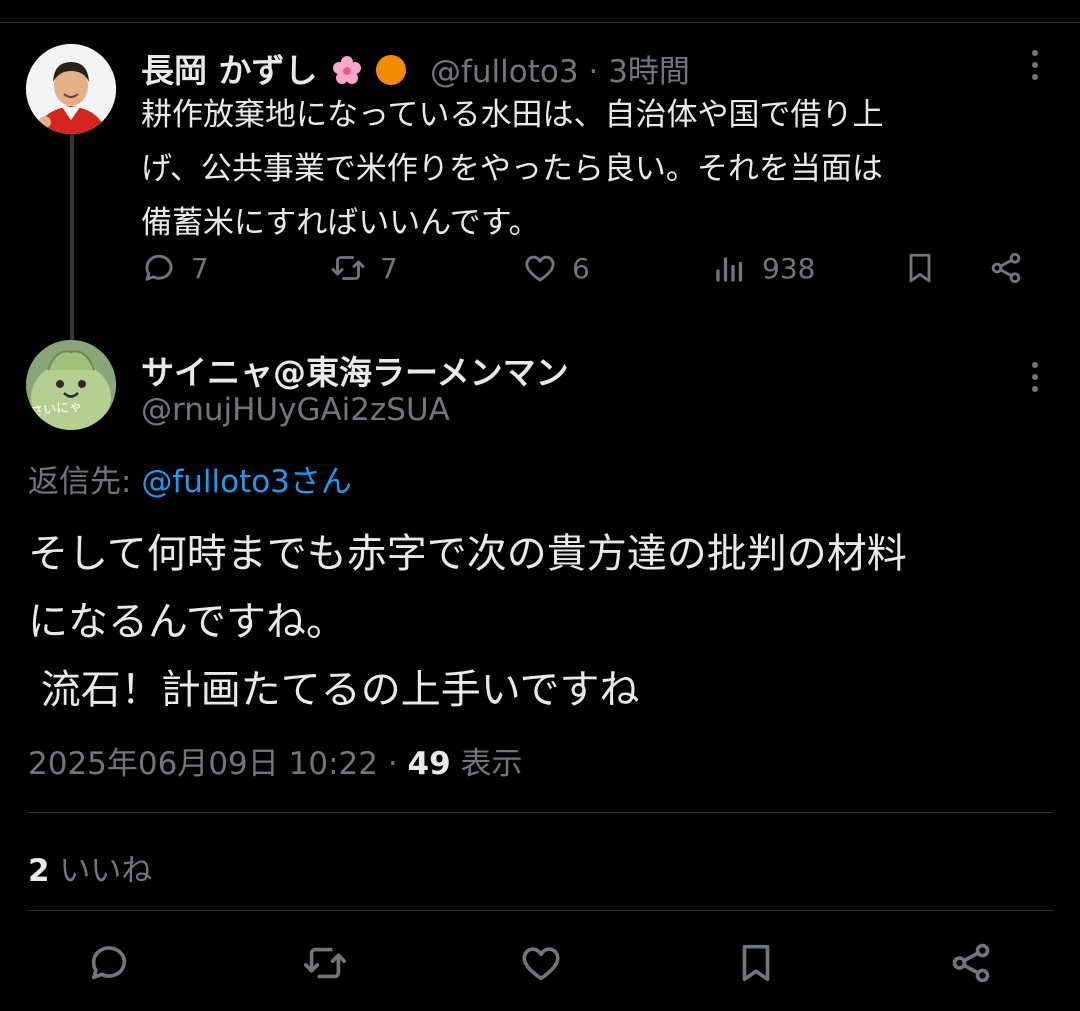 The height and width of the screenshot is (1011, 1080). I want to click on original-handle: @fulloto3, so click(504, 72).